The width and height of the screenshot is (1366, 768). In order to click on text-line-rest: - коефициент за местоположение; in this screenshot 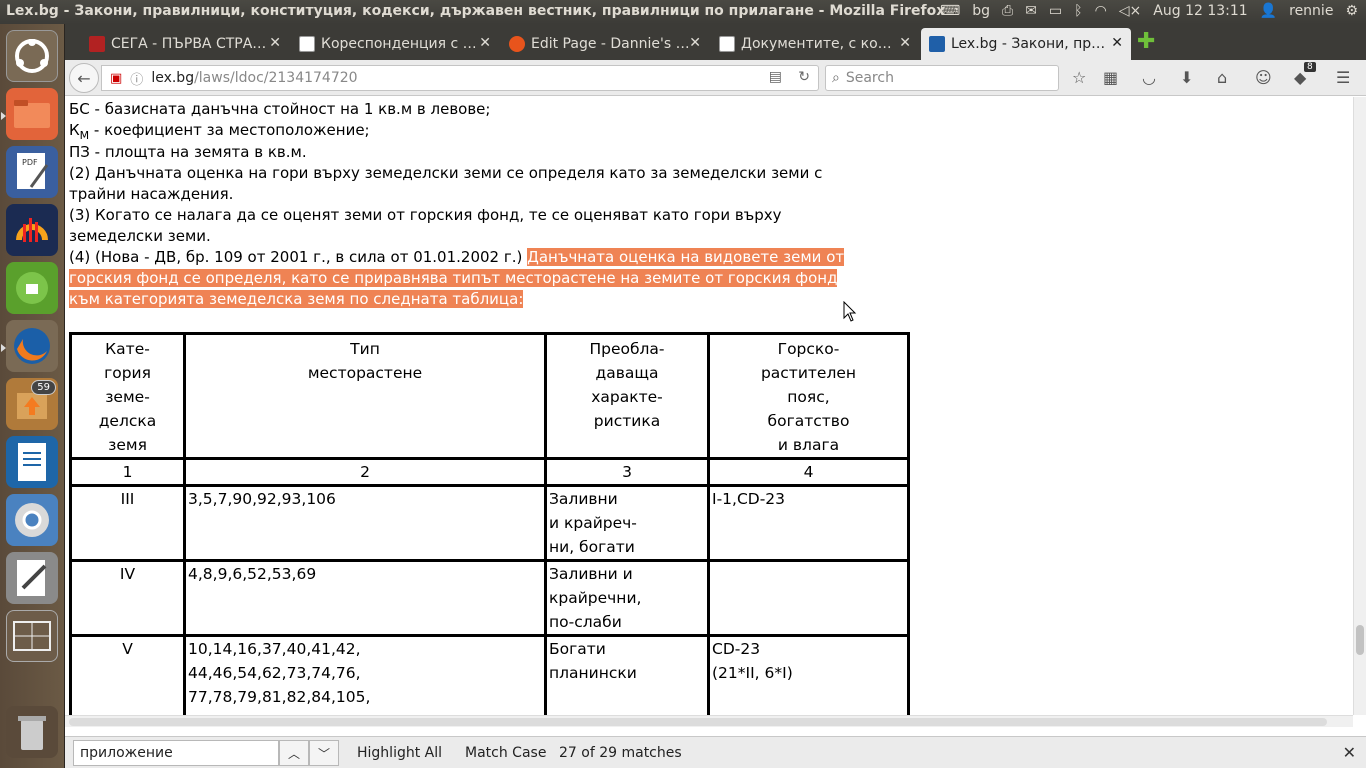, I will do `click(229, 130)`.